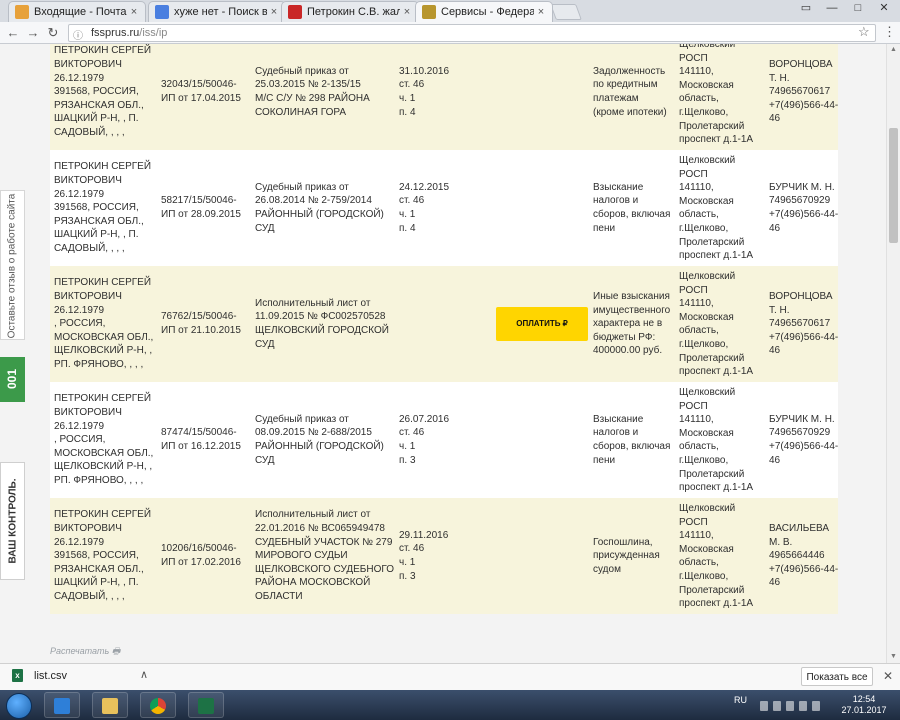 This screenshot has width=900, height=720. Describe the element at coordinates (85, 652) in the screenshot. I see `print-link: Распечатать 🖶` at that location.